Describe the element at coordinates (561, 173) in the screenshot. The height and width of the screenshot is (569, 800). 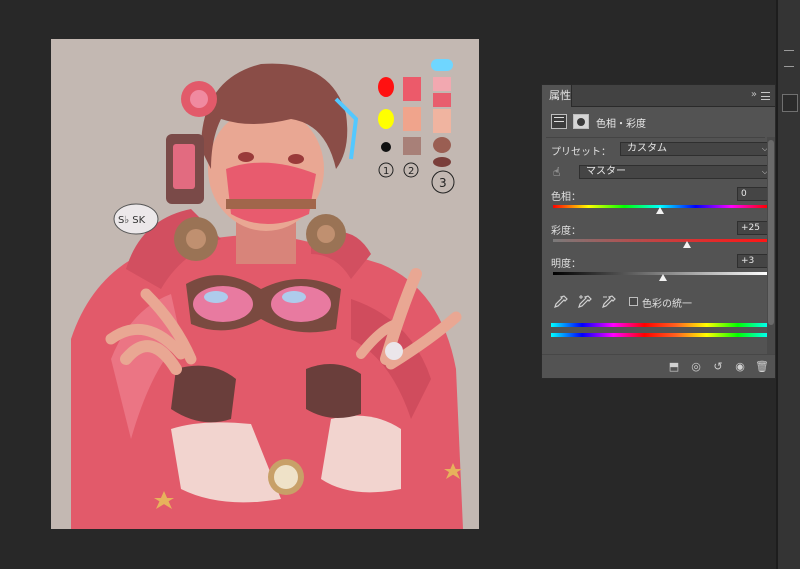
I see `hand-target-icon: ☝` at that location.